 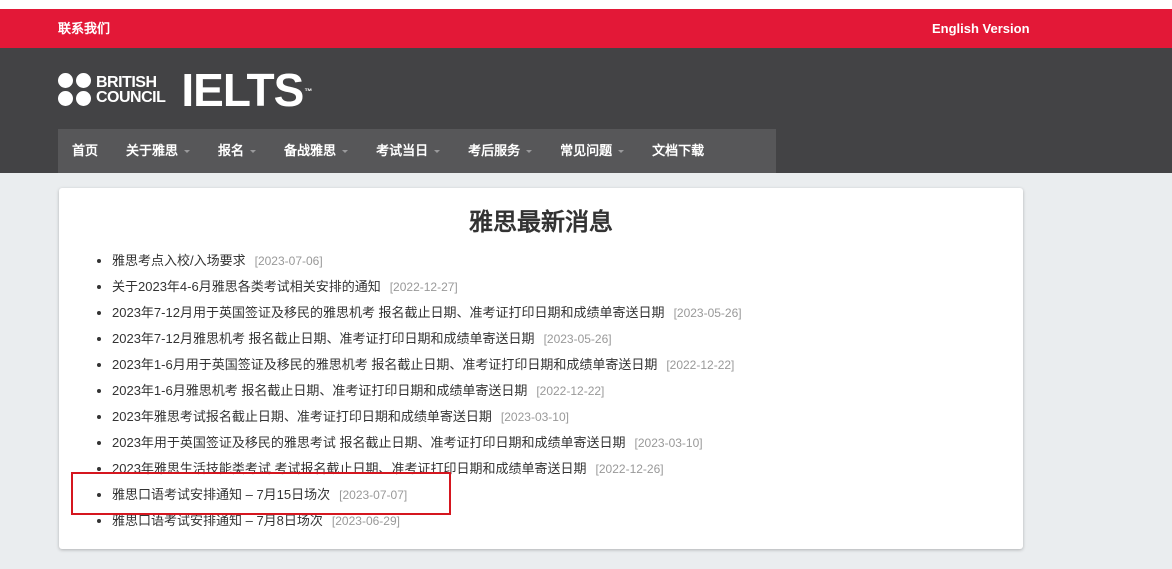 I want to click on nav-item-label: 常见问题, so click(x=586, y=150).